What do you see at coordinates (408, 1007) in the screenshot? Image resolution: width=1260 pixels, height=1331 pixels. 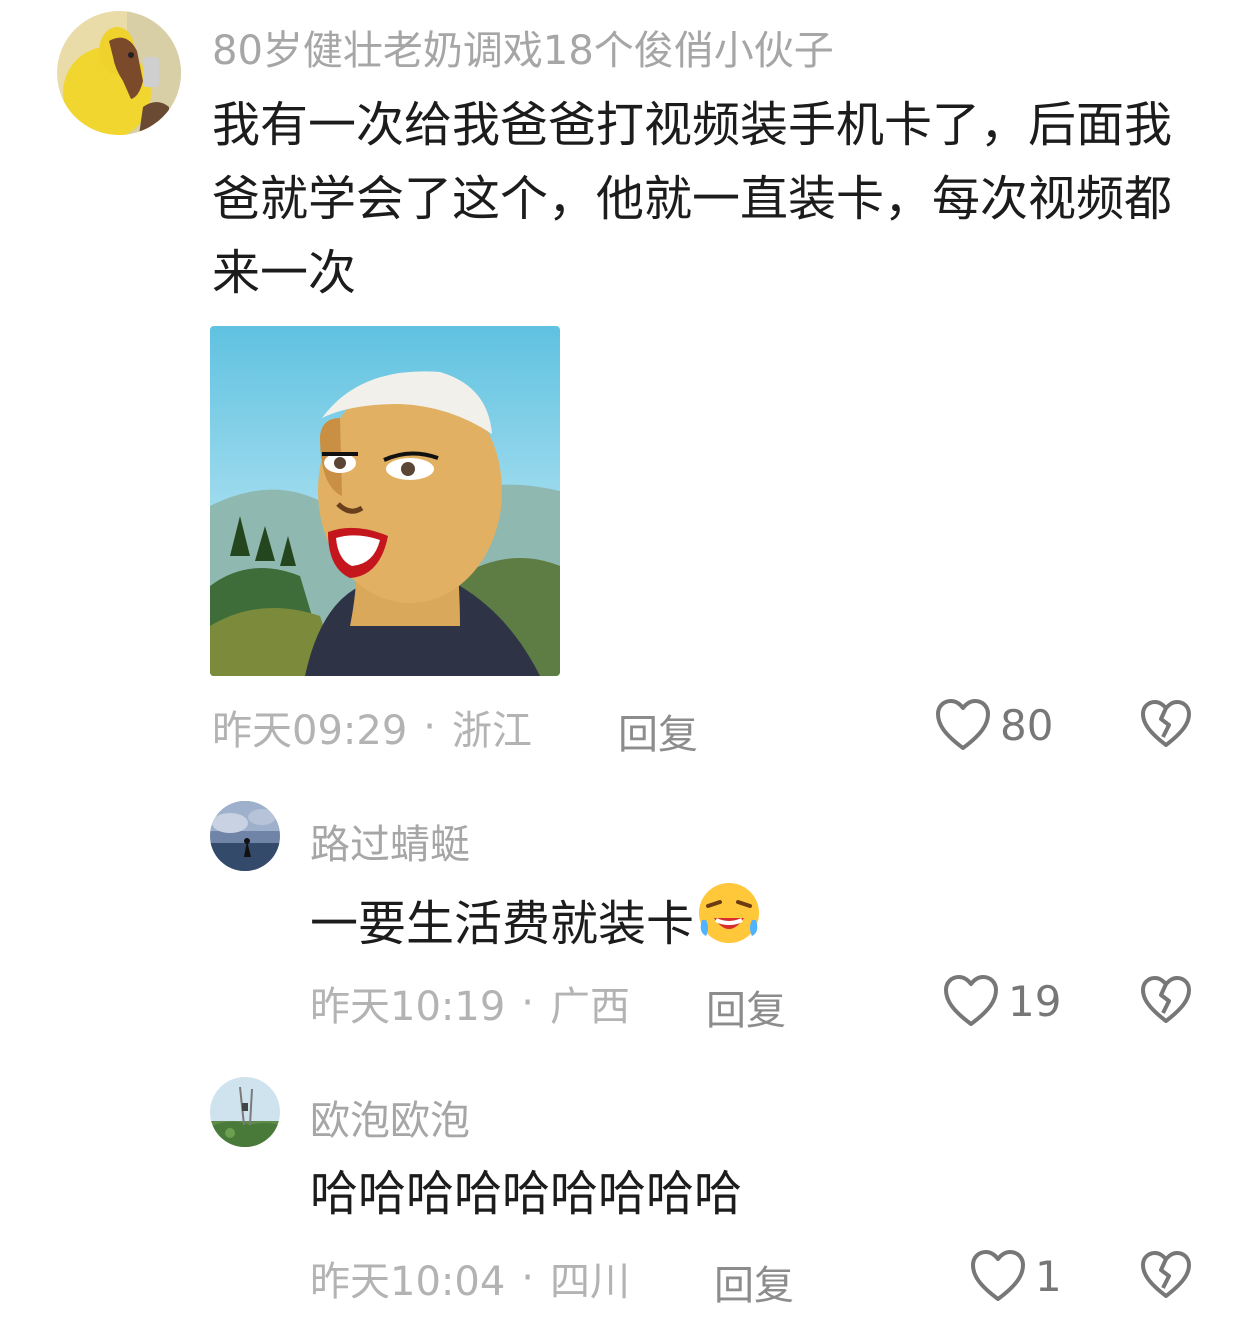 I see `timestamp: 昨天10:19` at bounding box center [408, 1007].